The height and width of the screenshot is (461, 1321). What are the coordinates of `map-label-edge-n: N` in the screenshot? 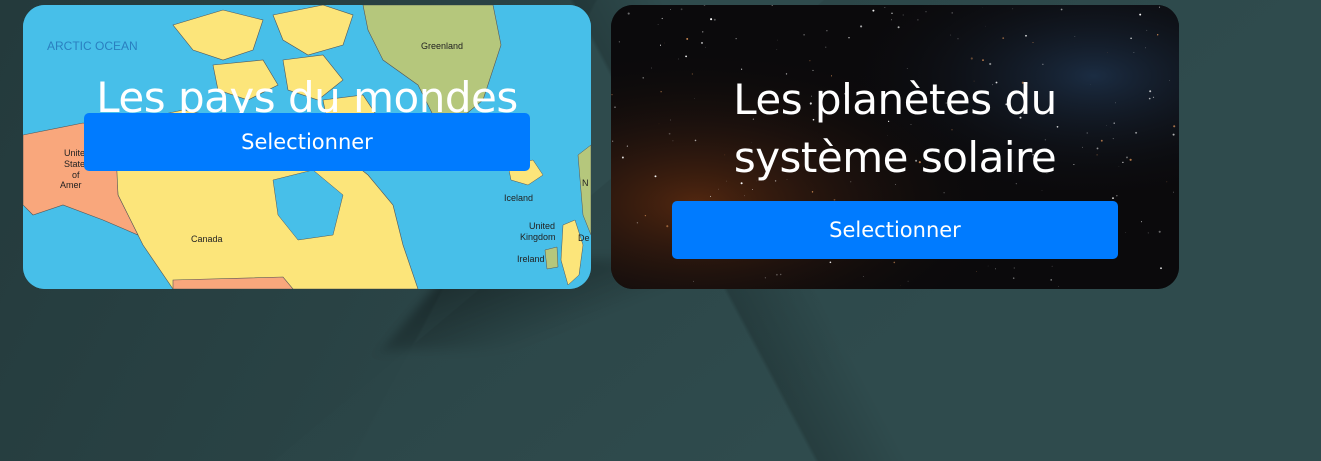 It's located at (585, 183).